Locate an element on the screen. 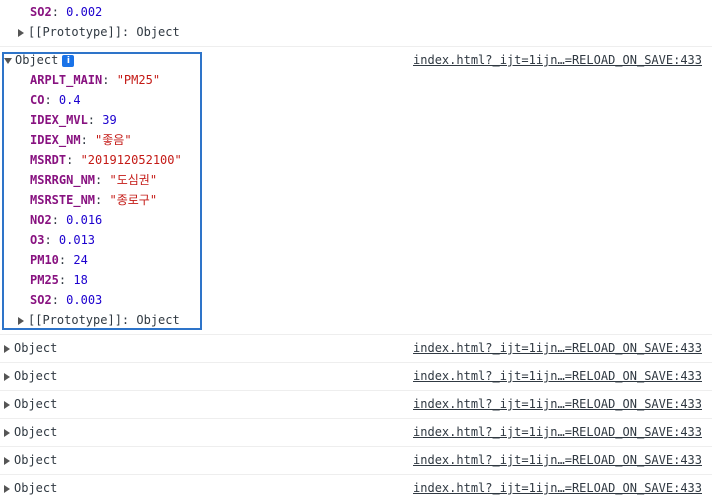 This screenshot has width=712, height=498. prev-prototype-row: [[Prototype]]: Object is located at coordinates (99, 32).